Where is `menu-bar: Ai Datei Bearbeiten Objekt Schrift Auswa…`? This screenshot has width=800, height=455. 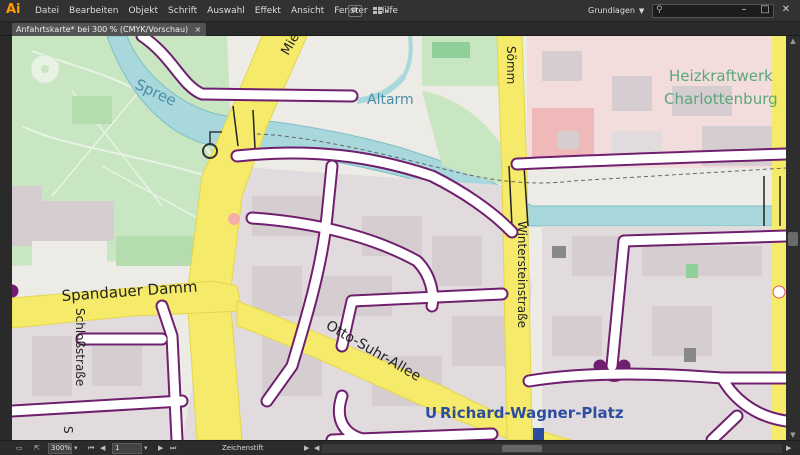
menu-bar: Ai Datei Bearbeiten Objekt Schrift Auswa… is located at coordinates (400, 11).